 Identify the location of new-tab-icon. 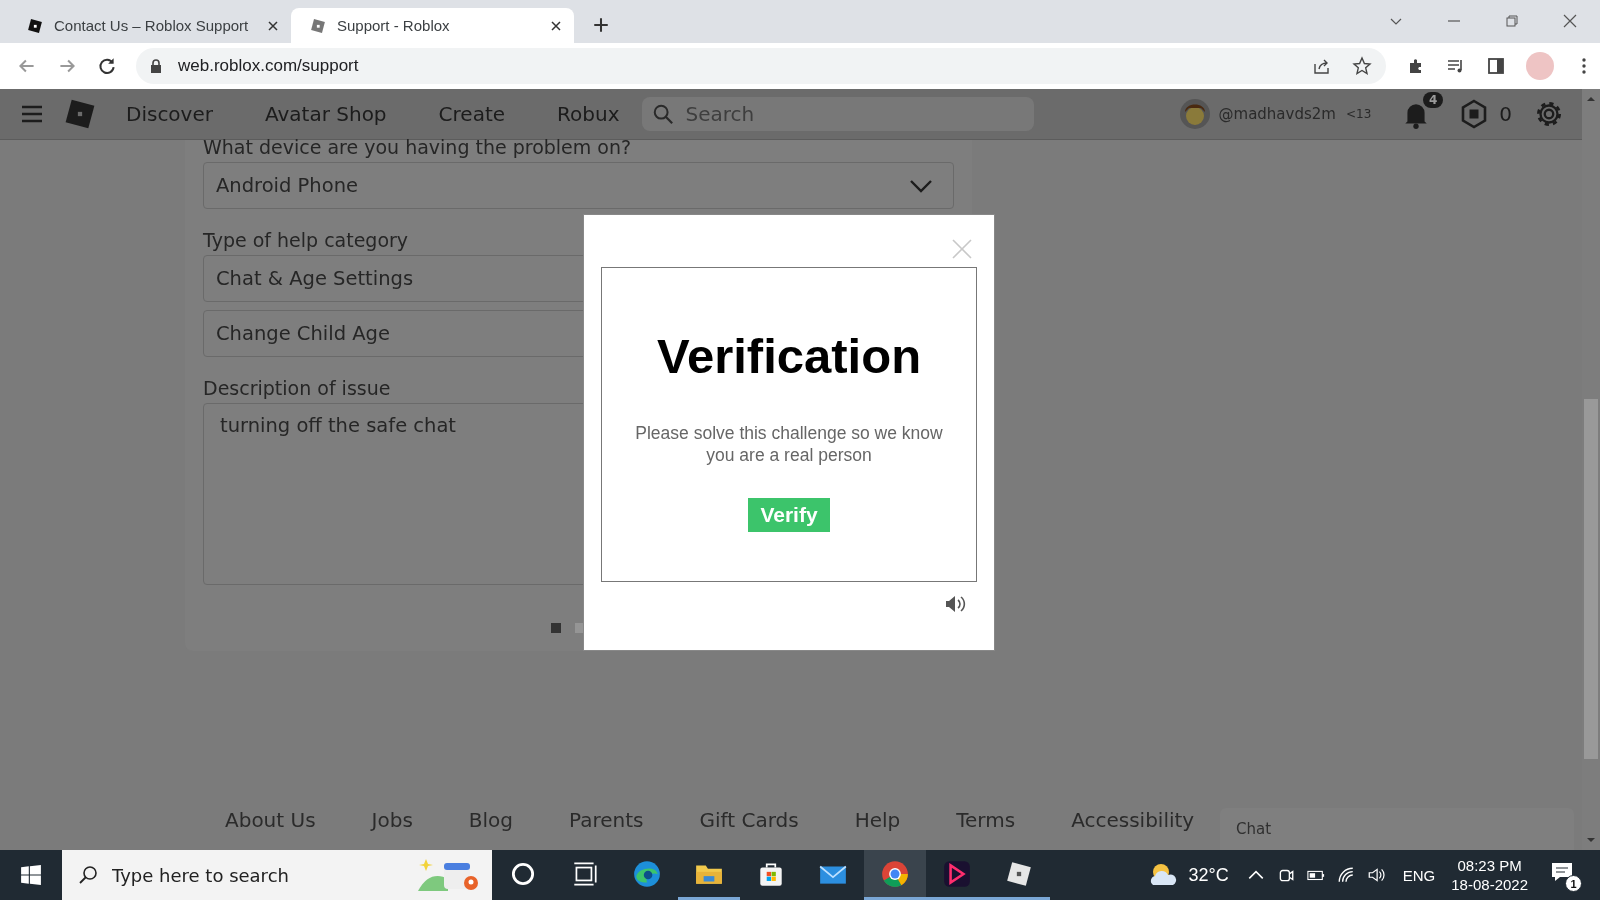
(601, 25).